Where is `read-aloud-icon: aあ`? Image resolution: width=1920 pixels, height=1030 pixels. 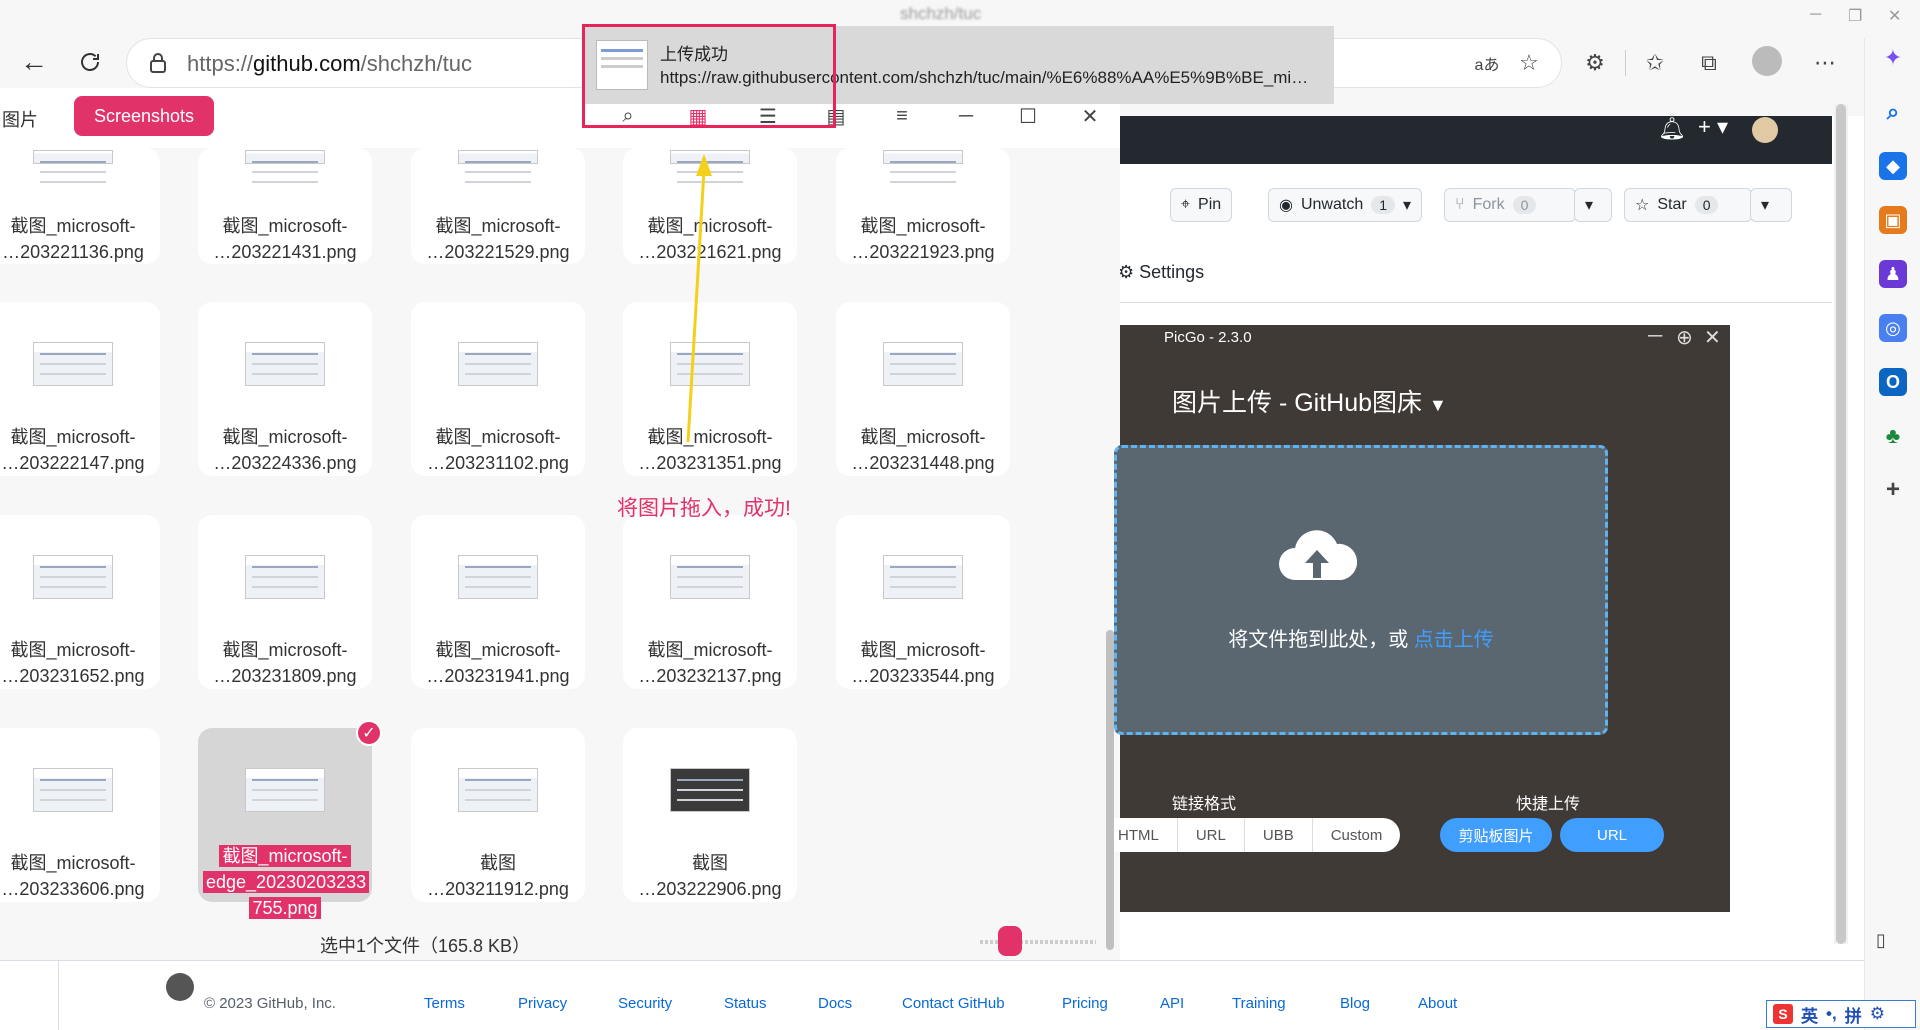 read-aloud-icon: aあ is located at coordinates (1487, 63).